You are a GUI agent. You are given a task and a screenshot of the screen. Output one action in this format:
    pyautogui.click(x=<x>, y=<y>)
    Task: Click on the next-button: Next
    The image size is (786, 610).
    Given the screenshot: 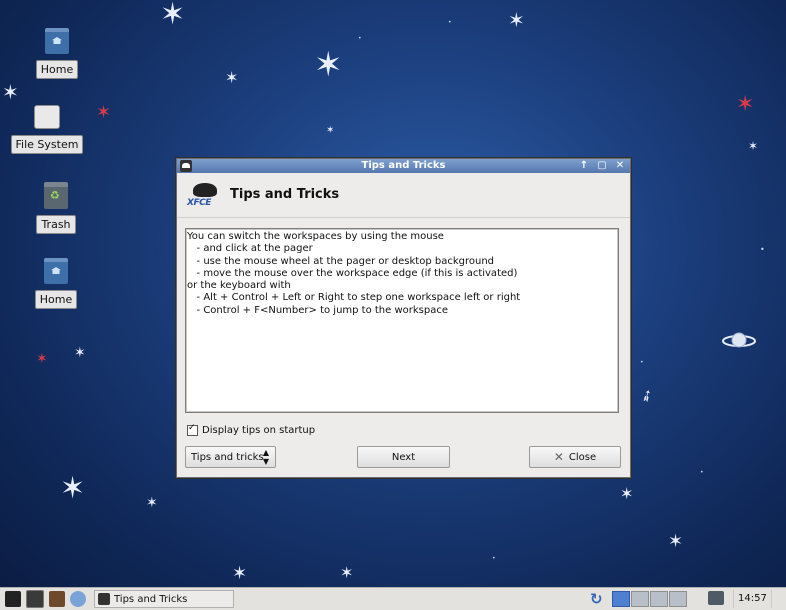 What is the action you would take?
    pyautogui.click(x=403, y=457)
    